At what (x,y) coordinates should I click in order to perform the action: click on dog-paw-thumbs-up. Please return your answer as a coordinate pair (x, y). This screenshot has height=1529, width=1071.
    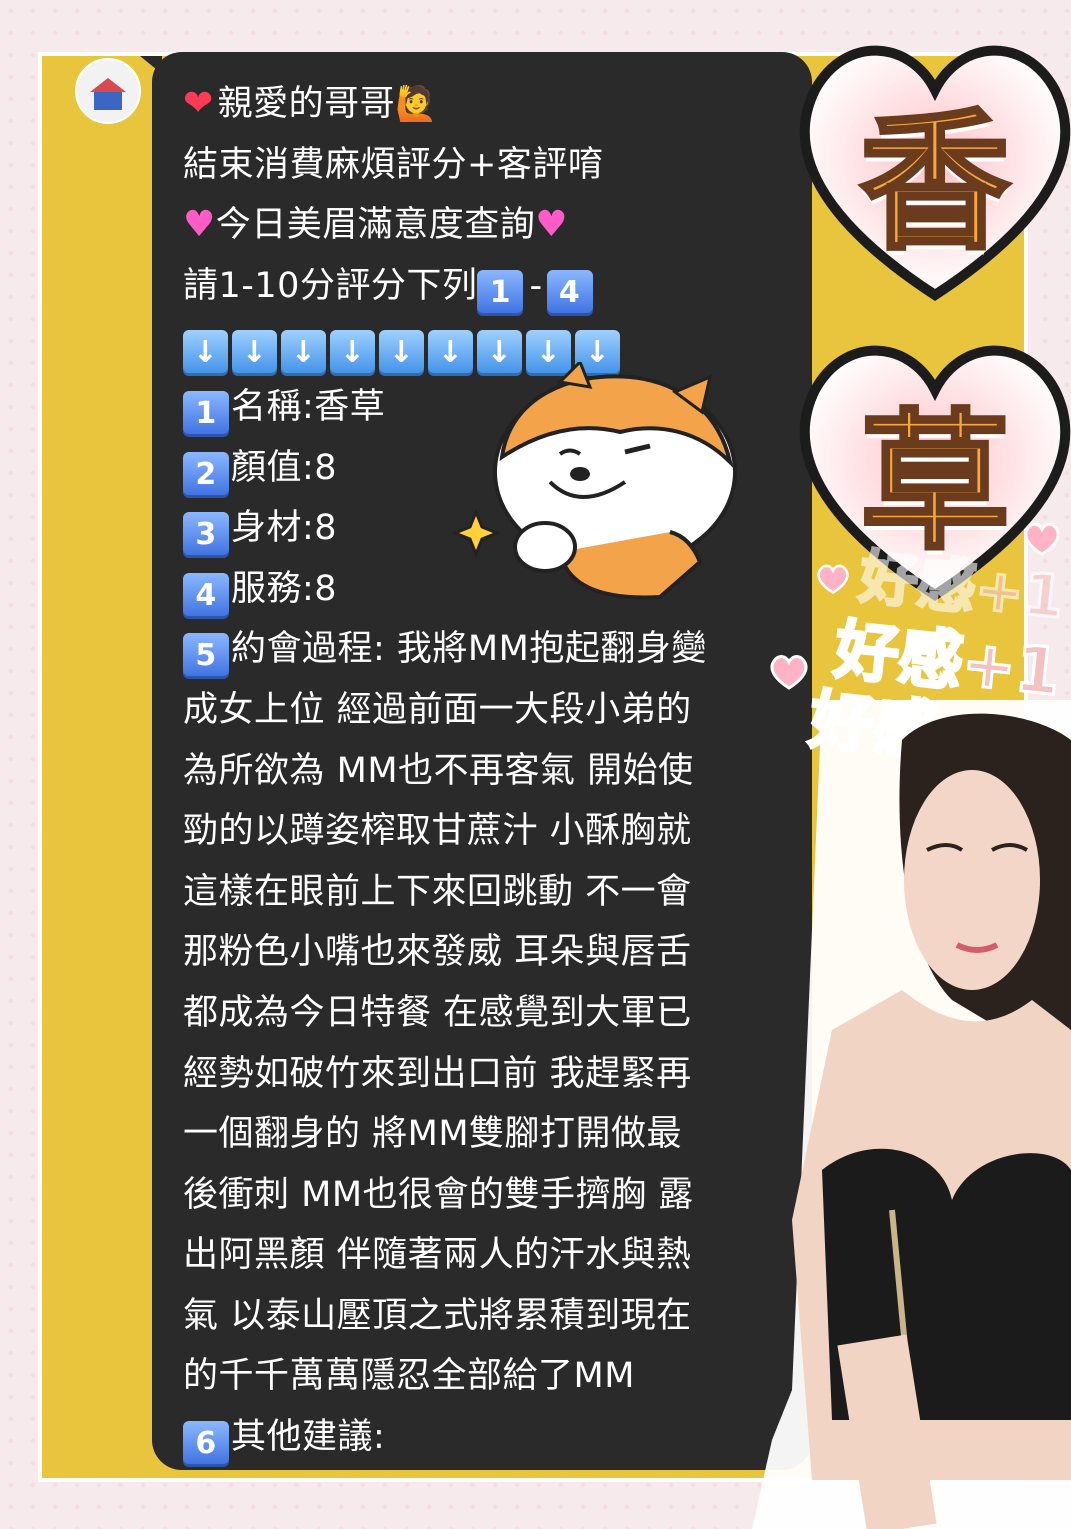
    Looking at the image, I should click on (545, 547).